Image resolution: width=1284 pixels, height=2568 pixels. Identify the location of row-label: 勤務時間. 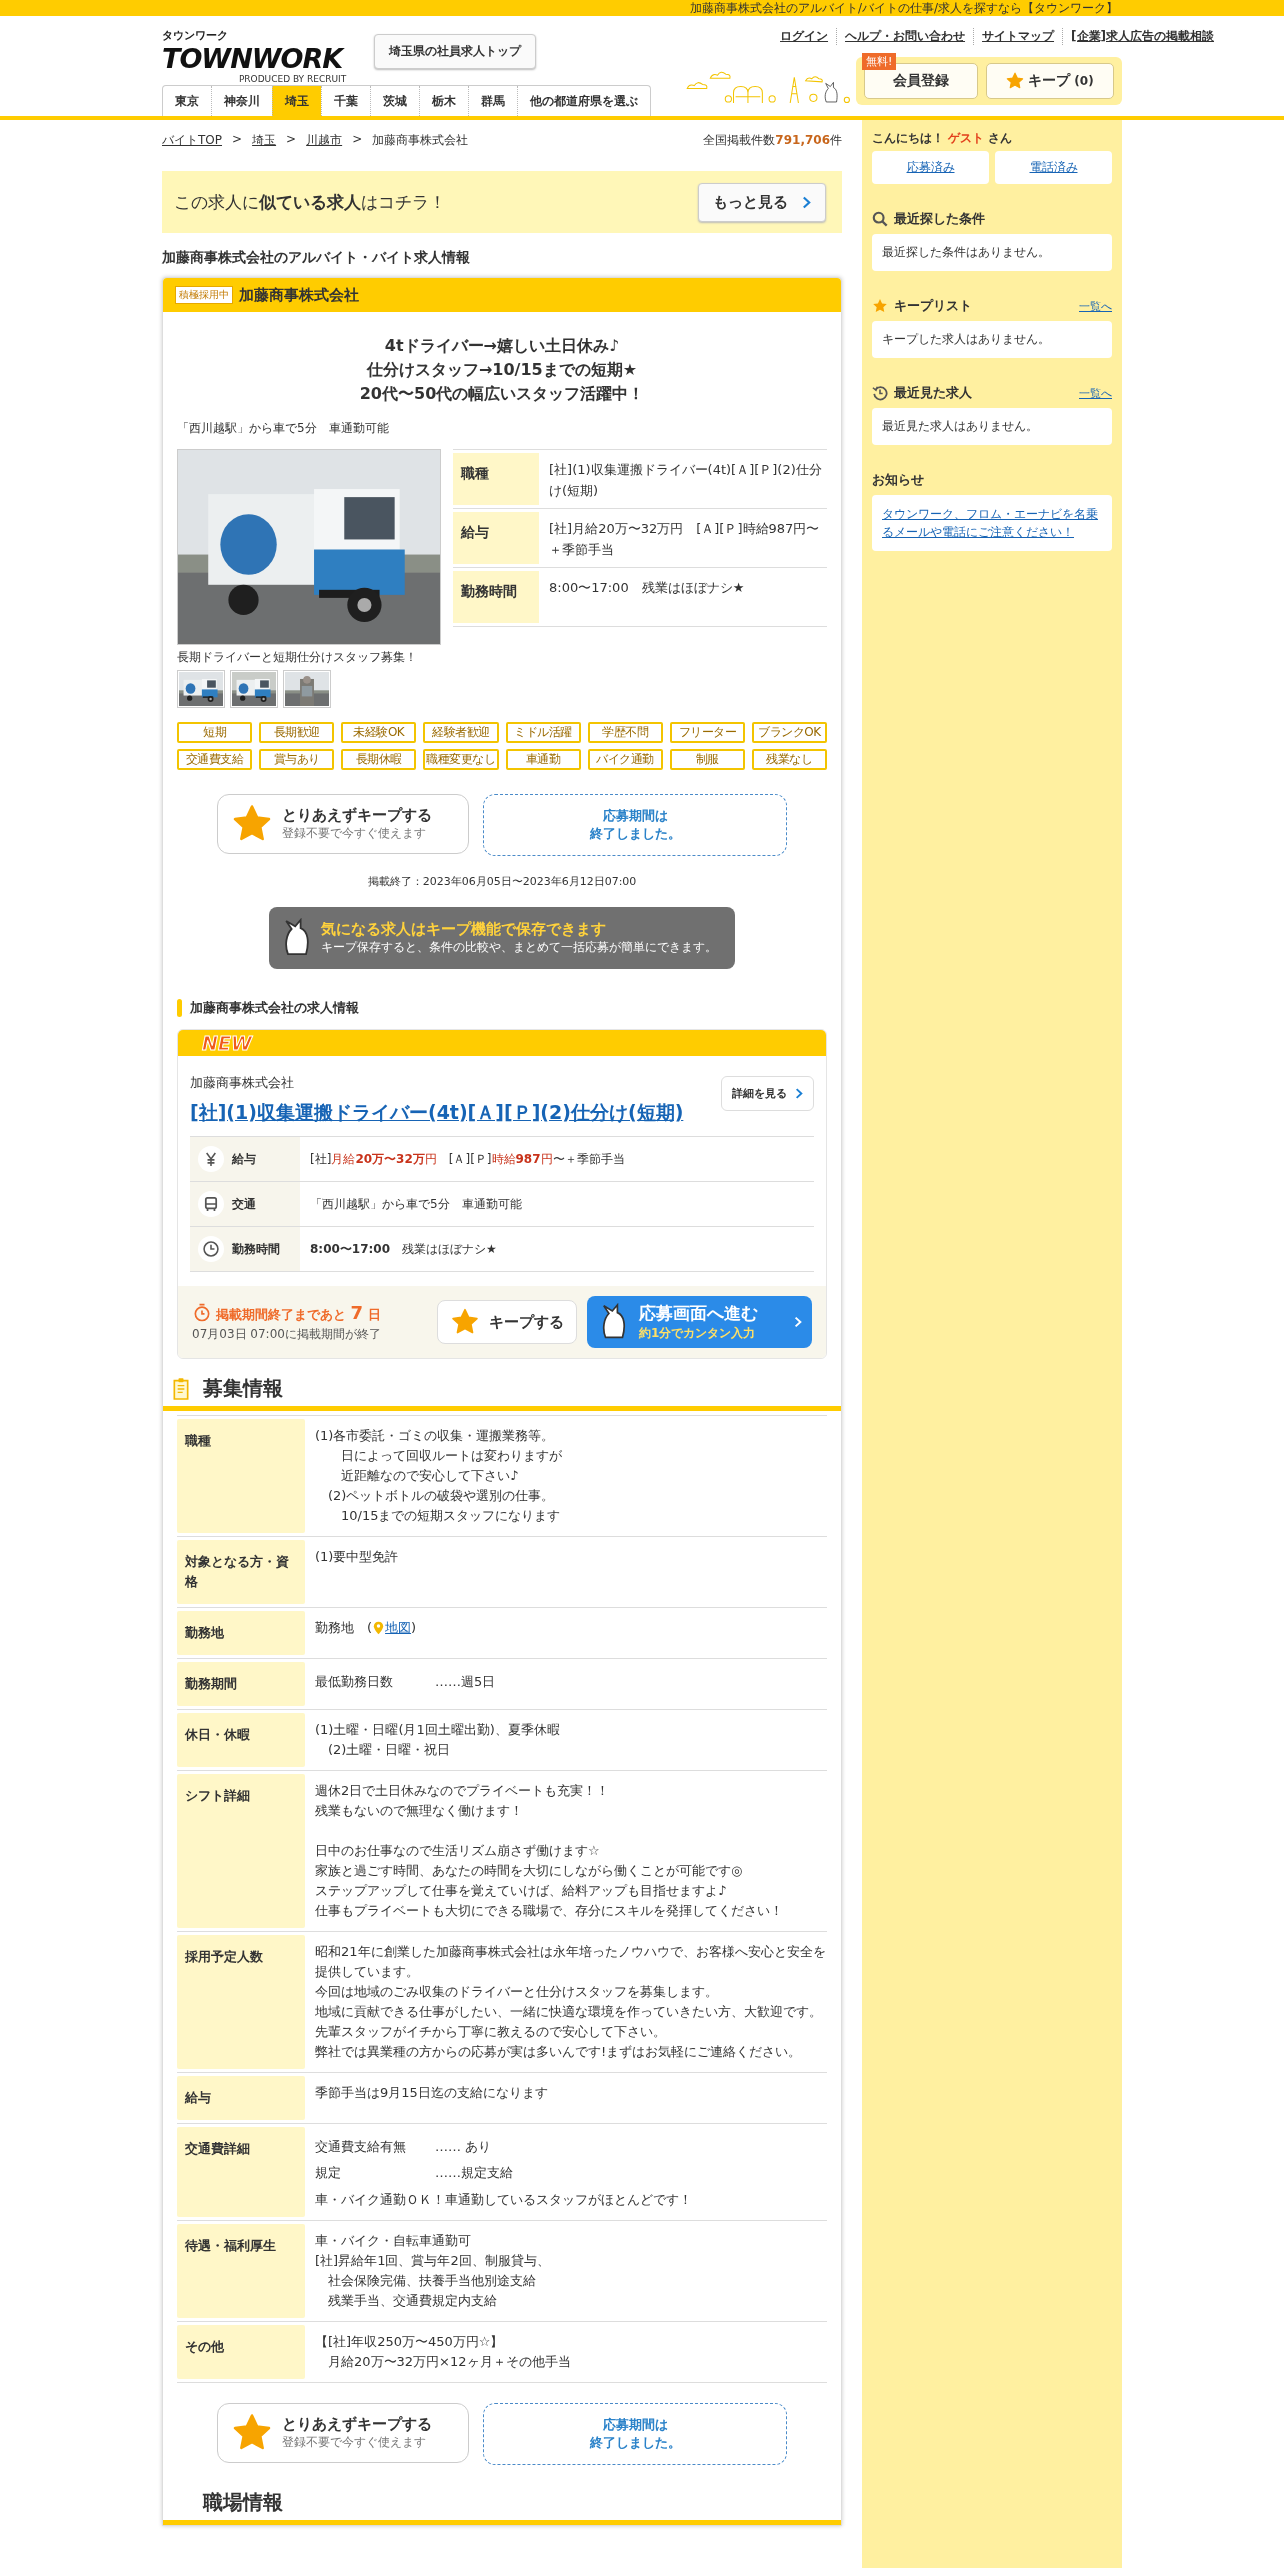
(256, 1249).